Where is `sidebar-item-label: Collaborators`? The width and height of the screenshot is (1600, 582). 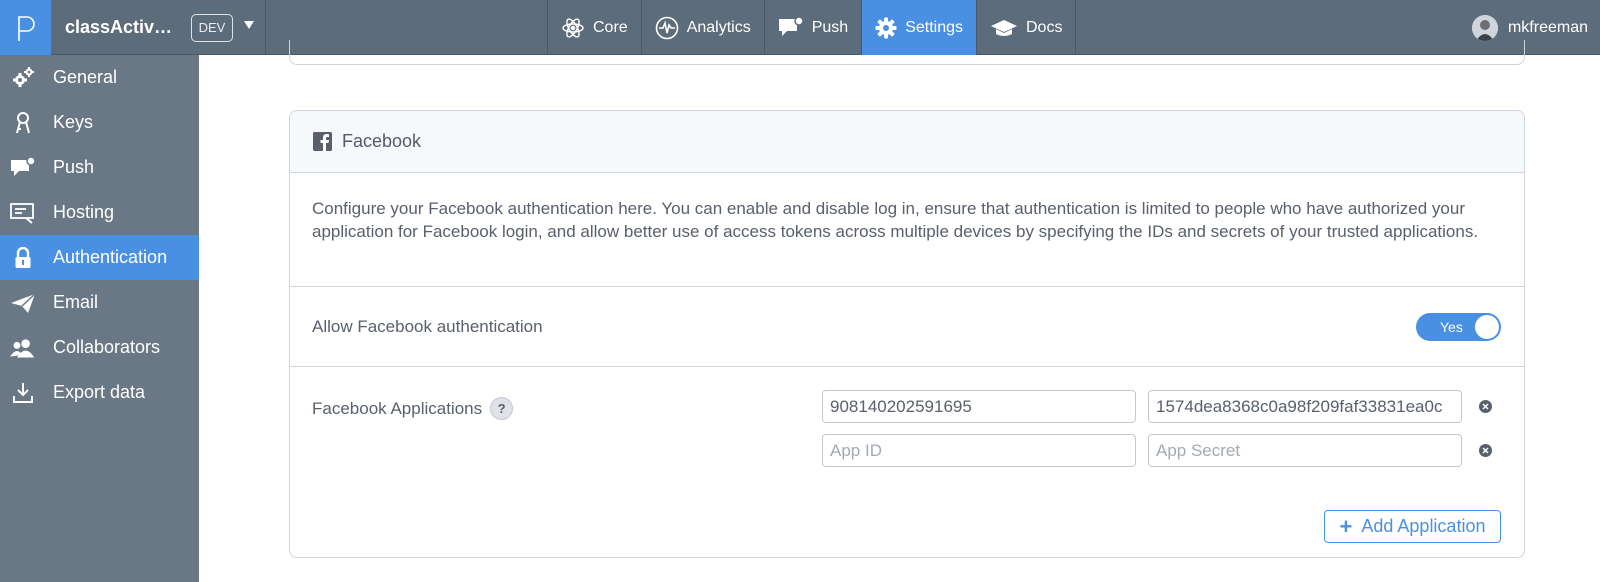
sidebar-item-label: Collaborators is located at coordinates (107, 347).